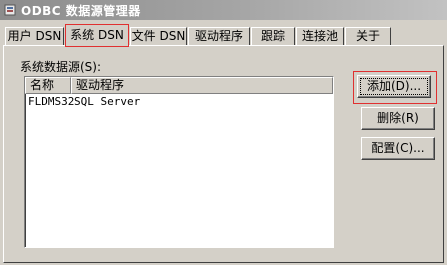 The width and height of the screenshot is (447, 265). I want to click on title-bar: ODBC 数据源管理器, so click(223, 10).